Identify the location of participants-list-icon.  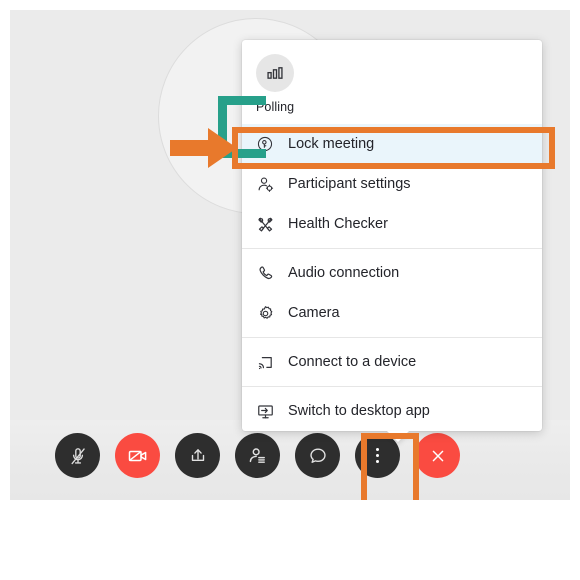
(257, 455).